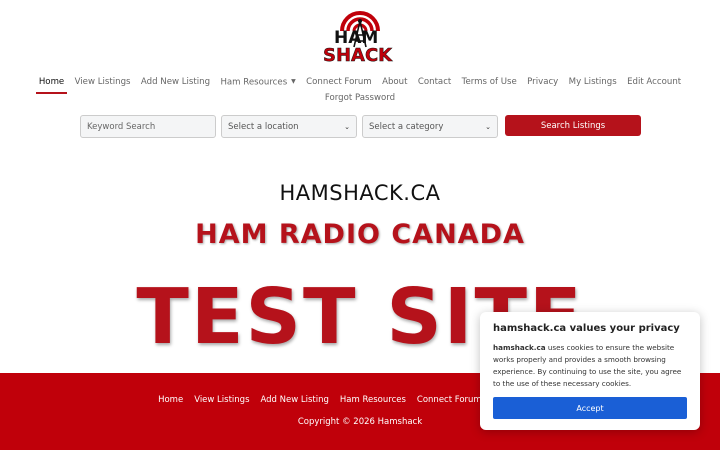 The height and width of the screenshot is (450, 720). Describe the element at coordinates (360, 193) in the screenshot. I see `hero-site-name: HAMSHACK.CA` at that location.